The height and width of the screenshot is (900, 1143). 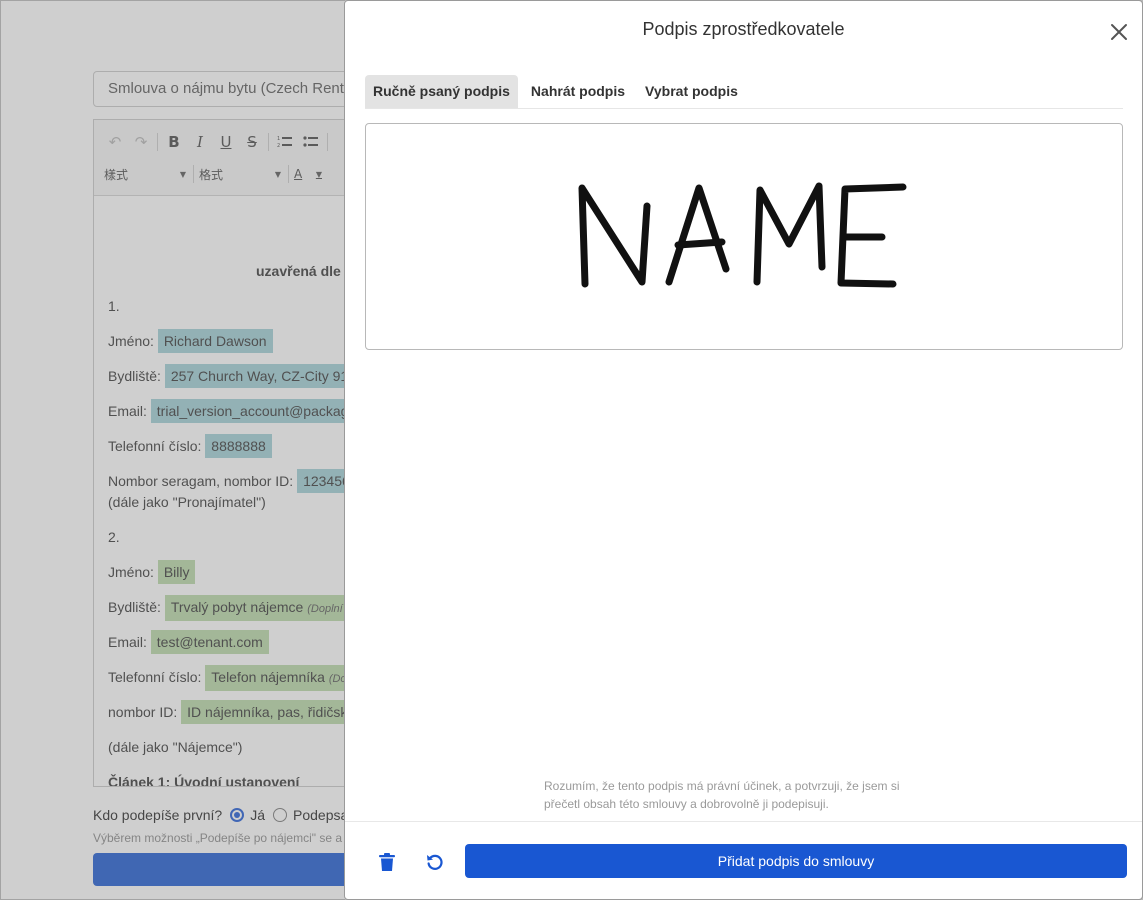 I want to click on tab-upload: Nahrát podpis, so click(x=578, y=91).